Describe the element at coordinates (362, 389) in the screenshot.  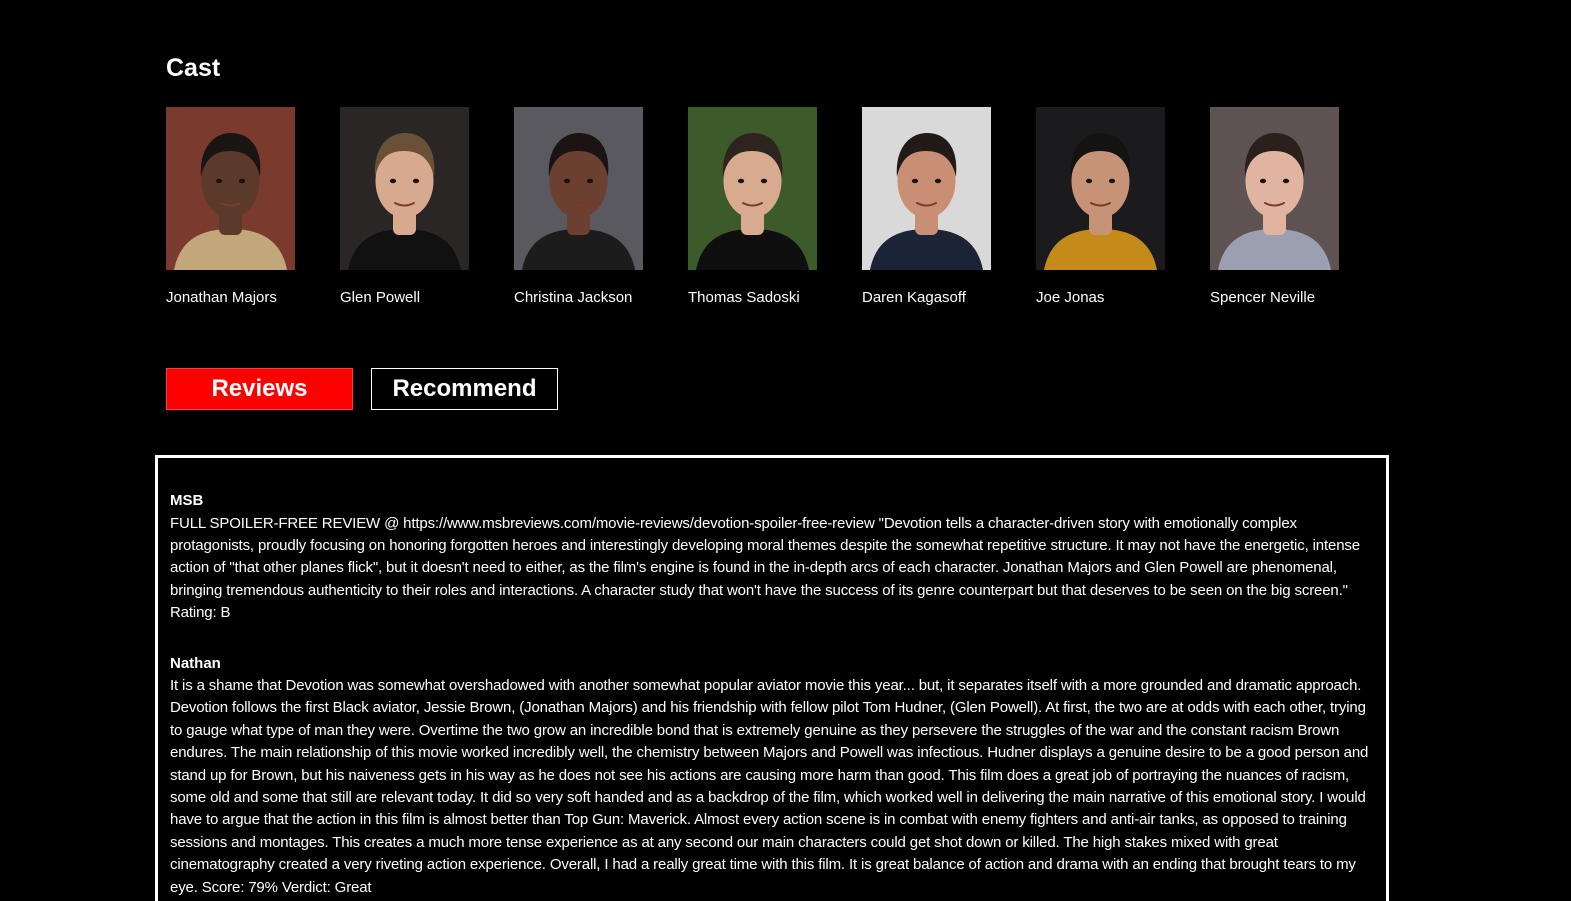
I see `review-tabs: Reviews Recommend` at that location.